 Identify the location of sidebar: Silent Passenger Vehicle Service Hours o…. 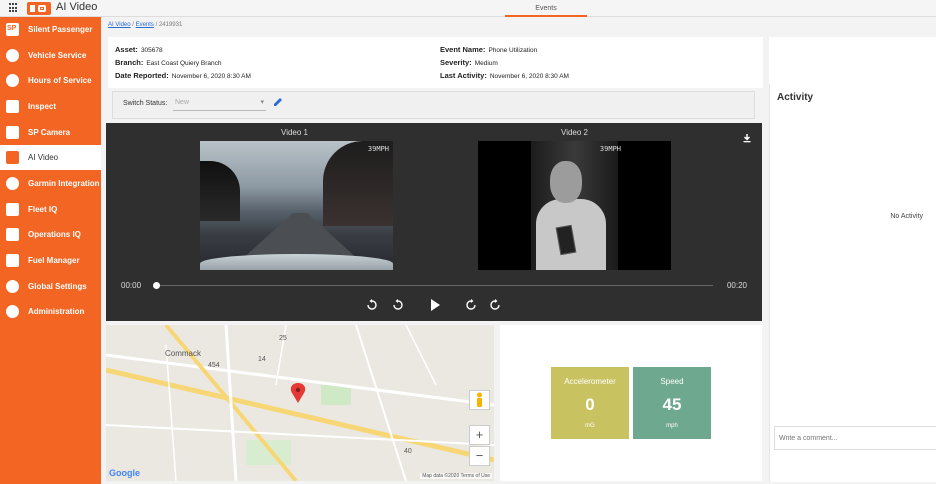
(50, 250).